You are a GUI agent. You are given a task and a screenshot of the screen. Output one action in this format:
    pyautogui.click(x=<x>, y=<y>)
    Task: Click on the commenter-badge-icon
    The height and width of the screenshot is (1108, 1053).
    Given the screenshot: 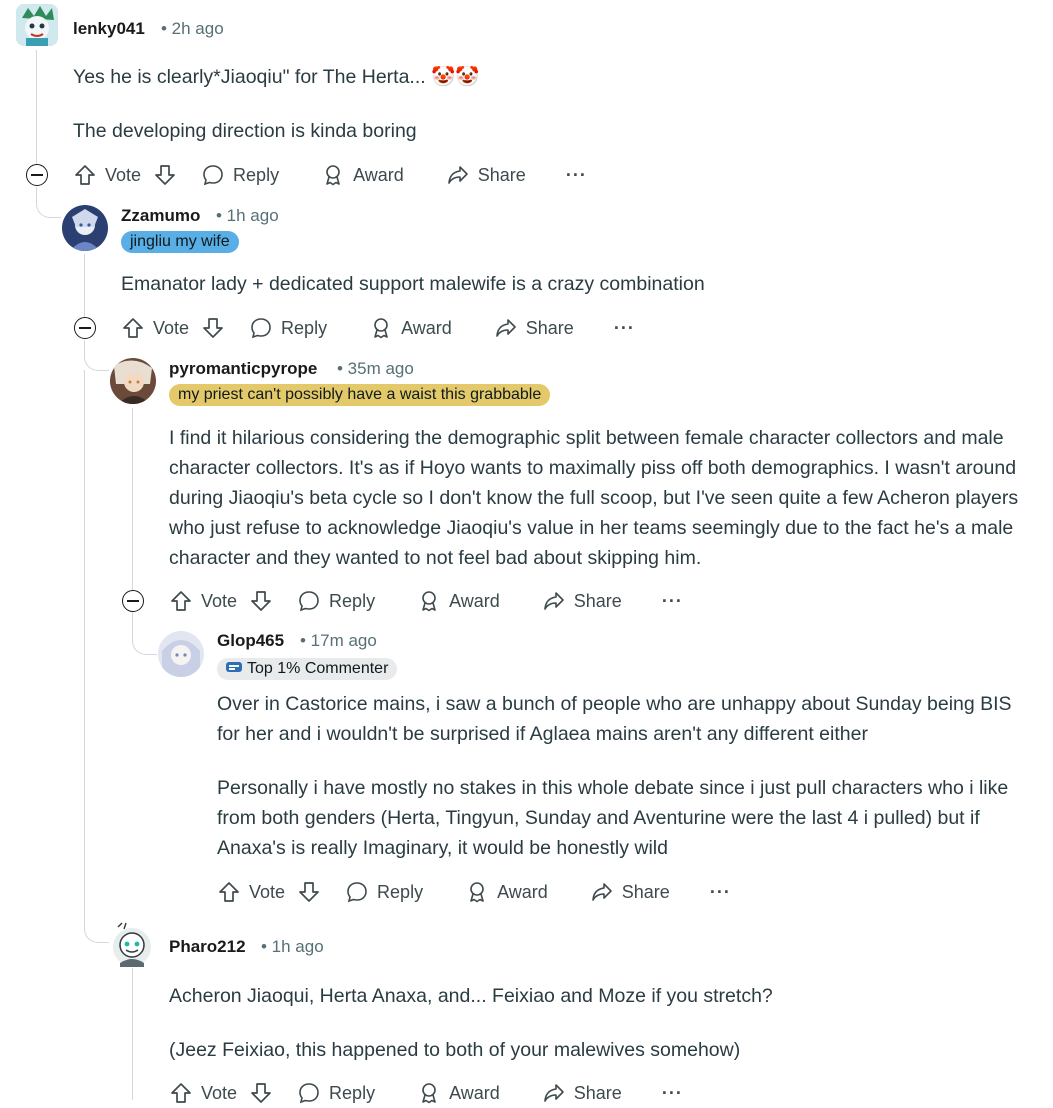 What is the action you would take?
    pyautogui.click(x=234, y=667)
    